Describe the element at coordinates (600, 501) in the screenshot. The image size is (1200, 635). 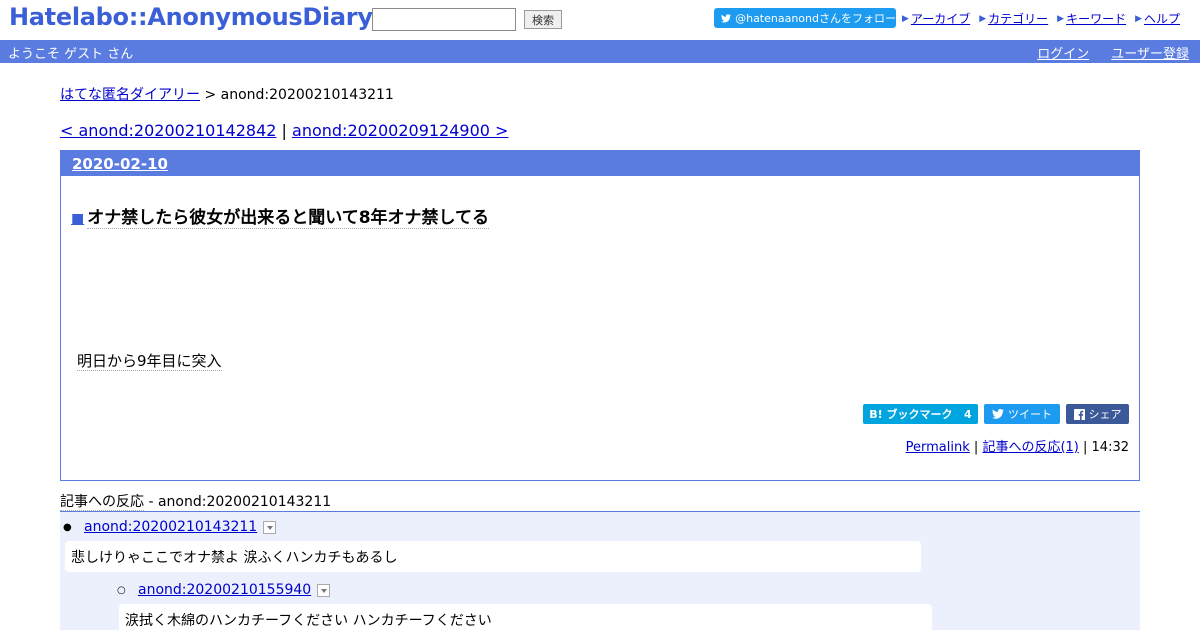
I see `responses-heading: 記事への反応 - anond:20200210143211` at that location.